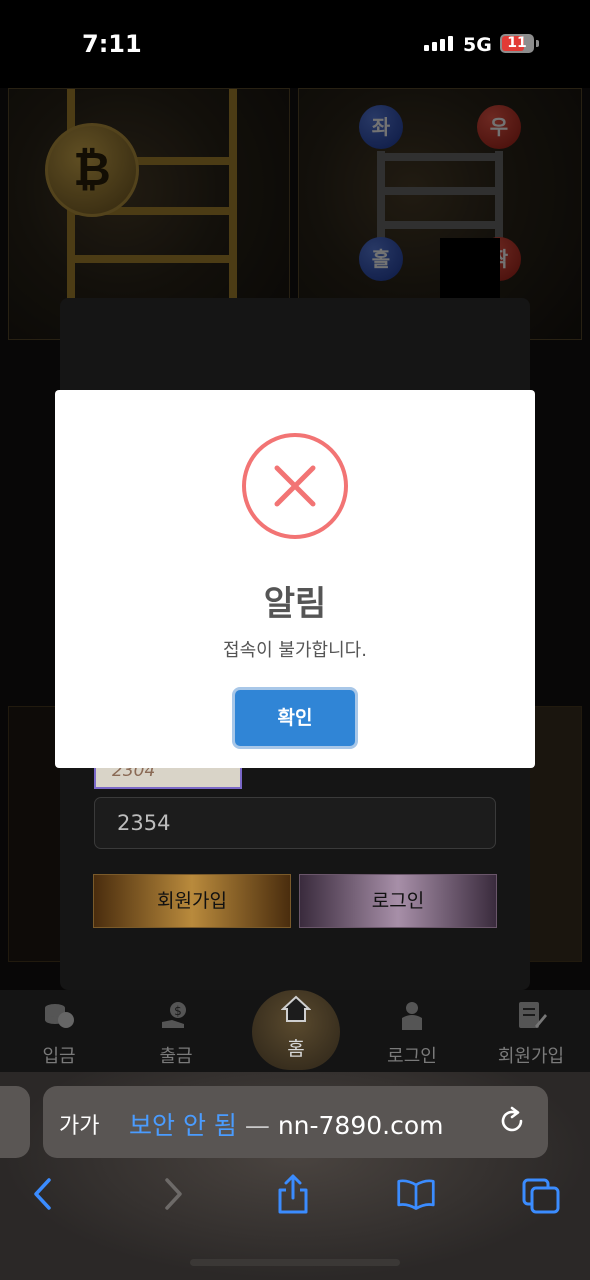 The width and height of the screenshot is (590, 1280). What do you see at coordinates (412, 1056) in the screenshot?
I see `nav-login-label: 로그인` at bounding box center [412, 1056].